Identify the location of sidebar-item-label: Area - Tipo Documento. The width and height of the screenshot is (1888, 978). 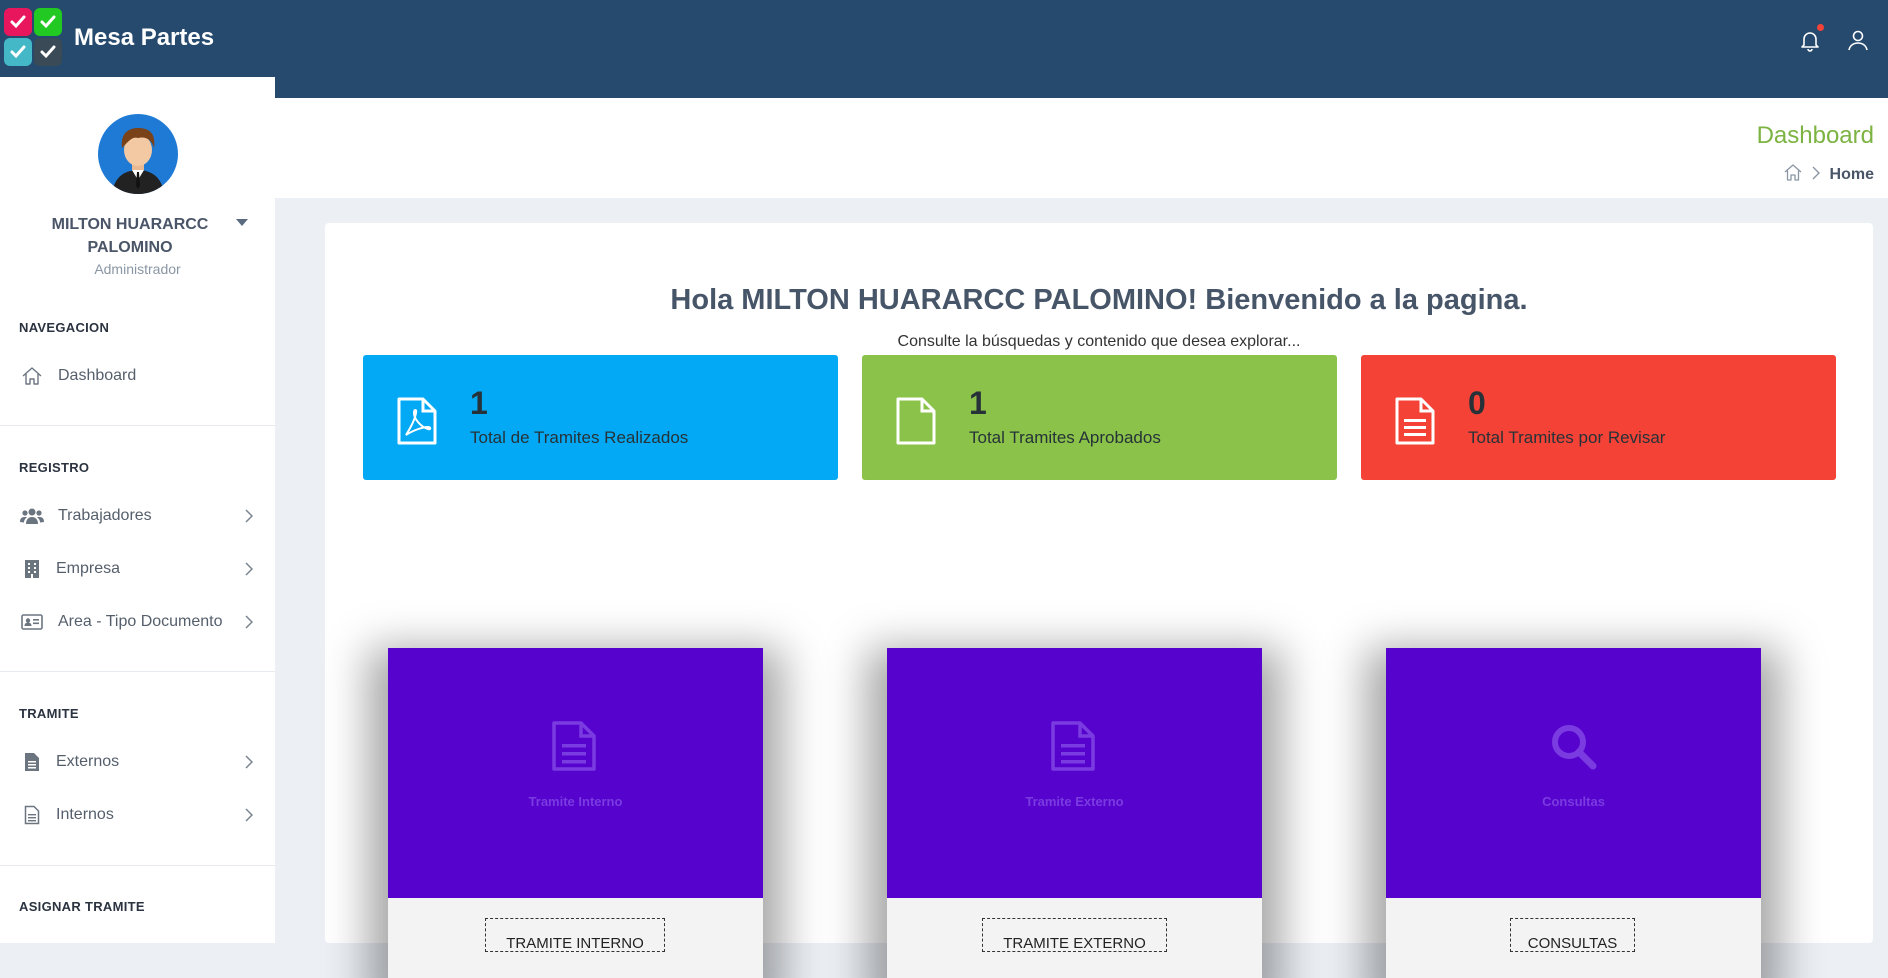
(140, 621).